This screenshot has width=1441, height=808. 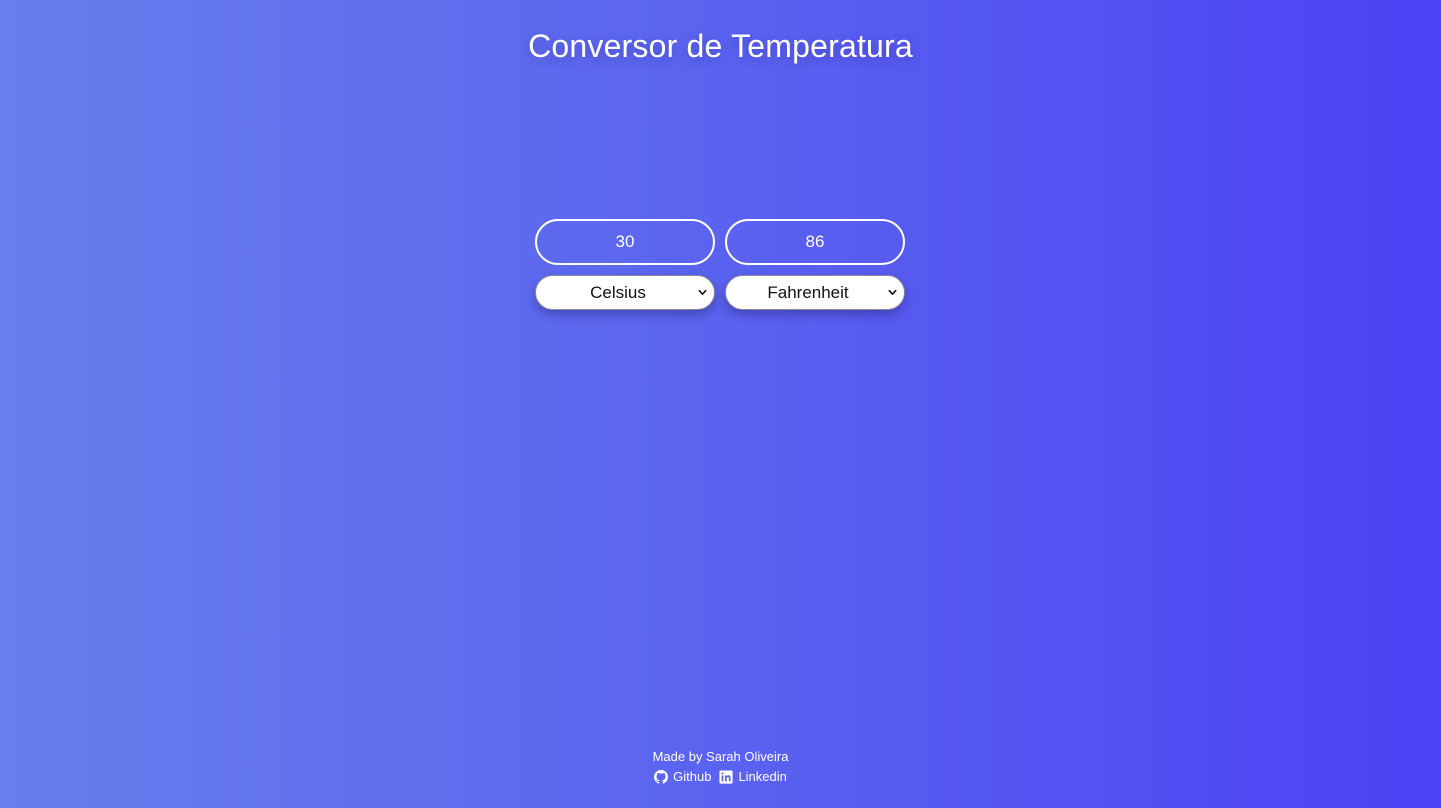 I want to click on converter-panel: Celsius Fahrenheit, so click(x=720, y=264).